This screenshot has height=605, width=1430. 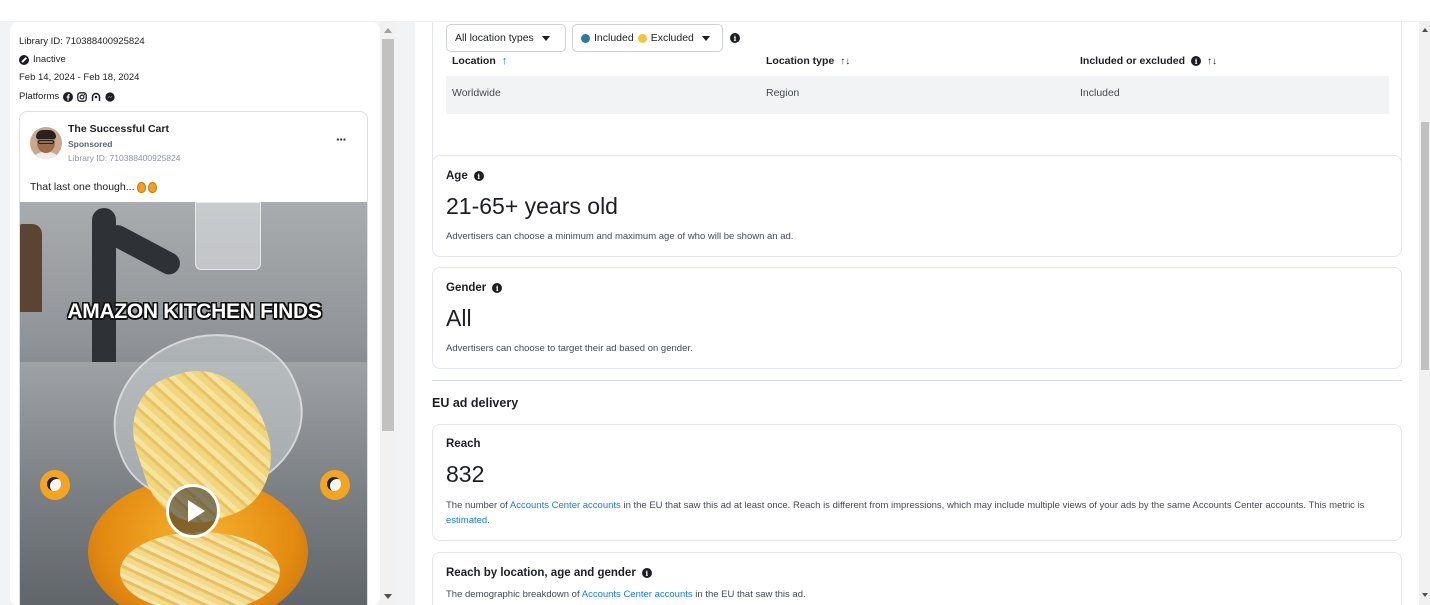 What do you see at coordinates (96, 96) in the screenshot?
I see `audience-network-icon` at bounding box center [96, 96].